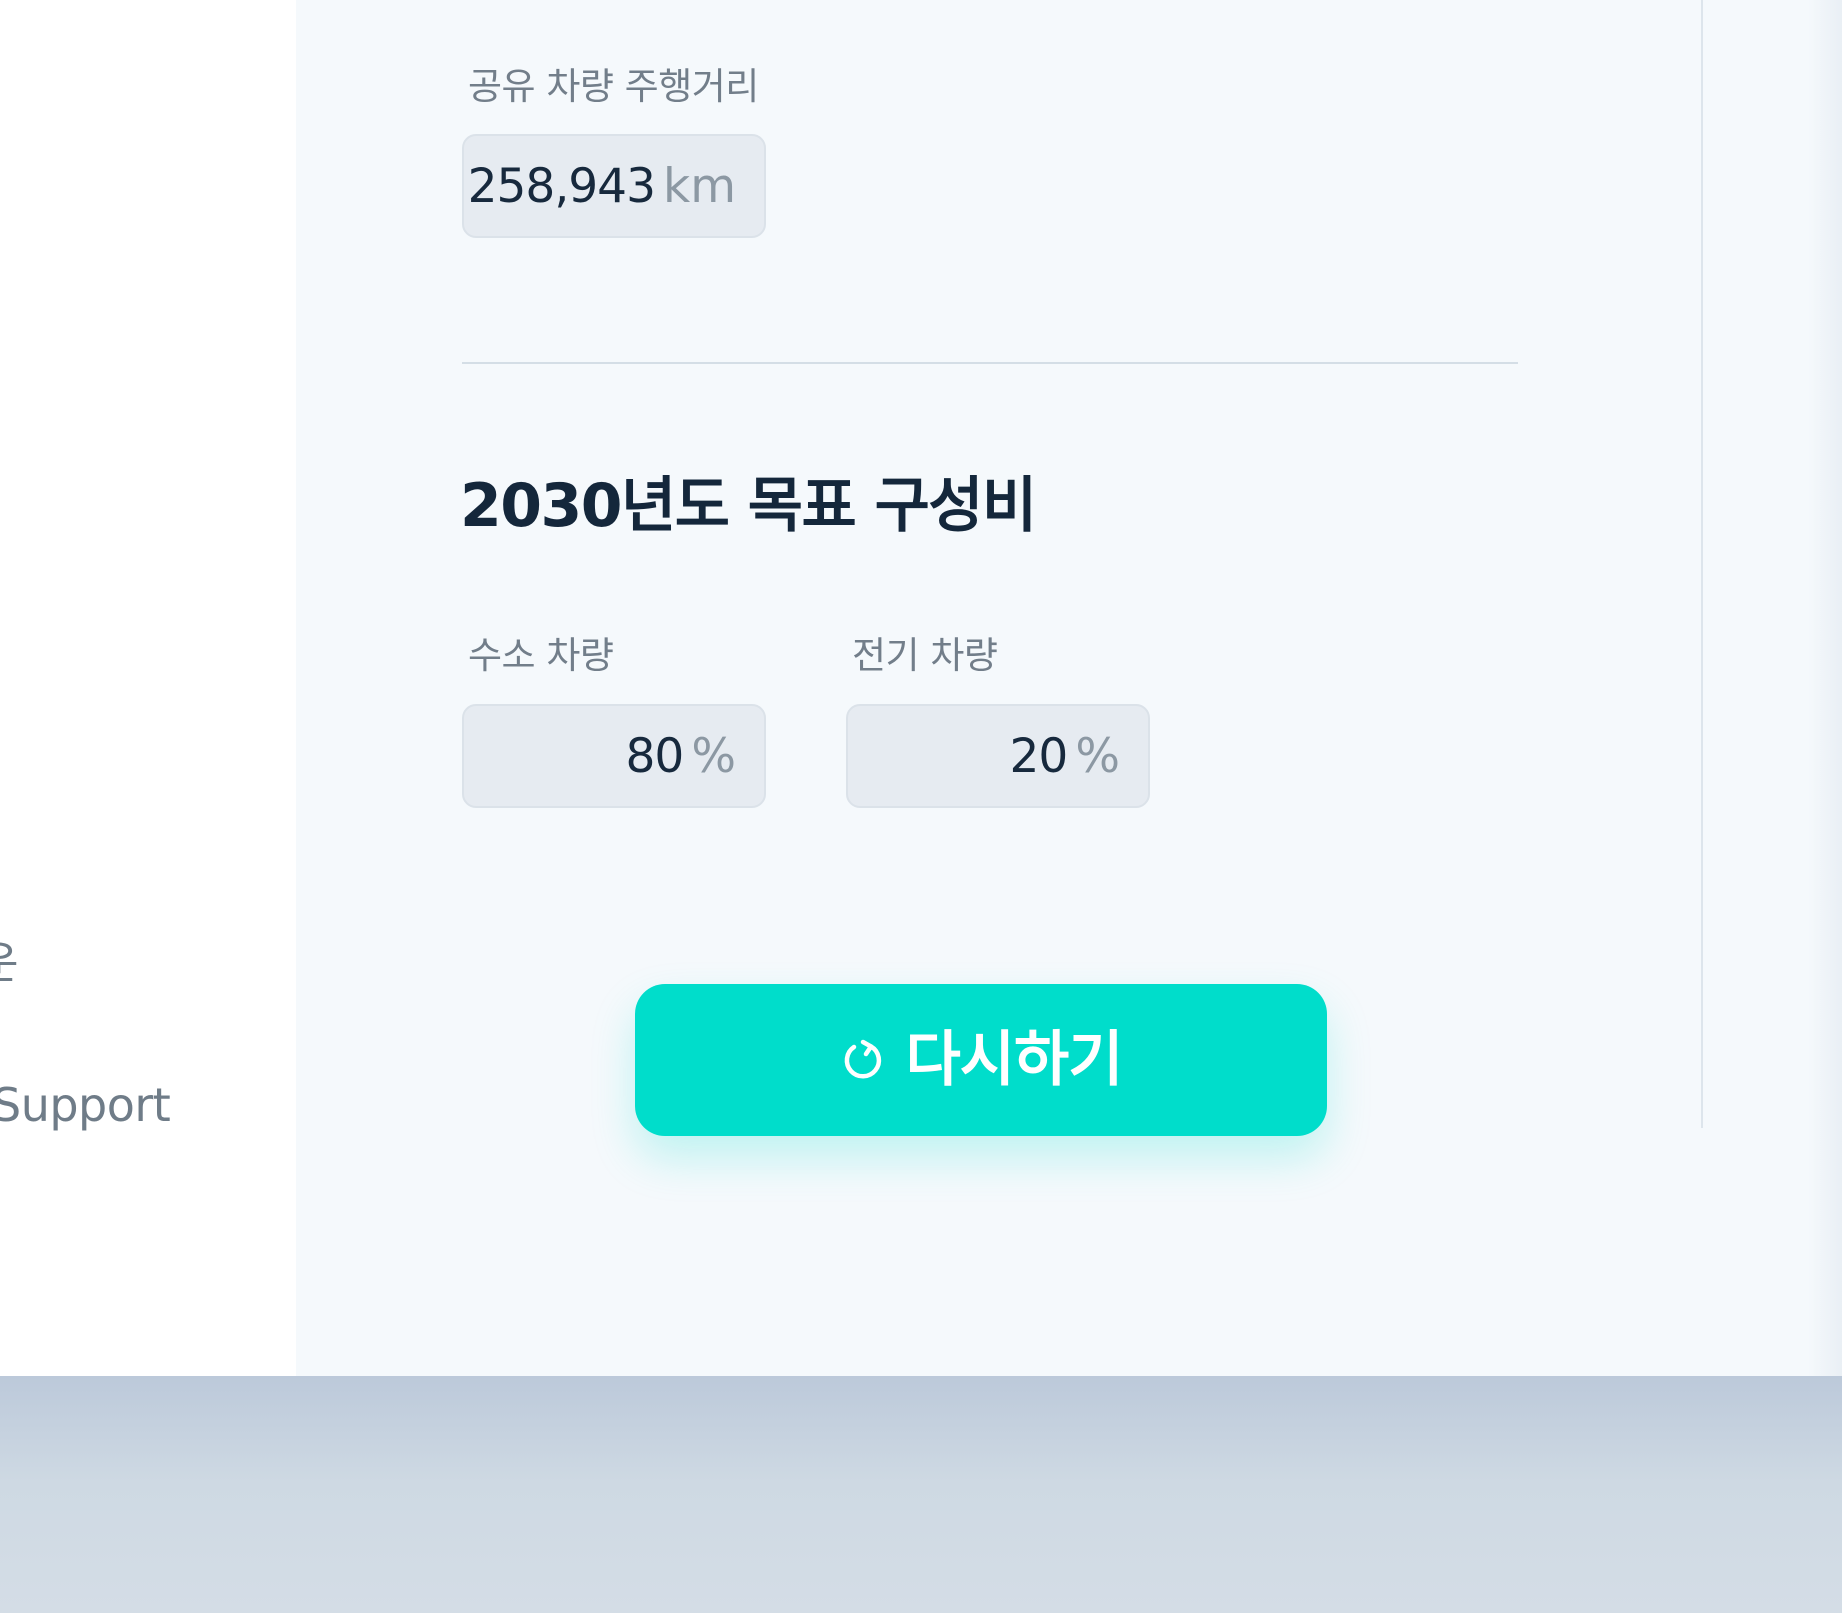 This screenshot has height=1613, width=1842. I want to click on sidebar-item-partial-label: 운, so click(9, 964).